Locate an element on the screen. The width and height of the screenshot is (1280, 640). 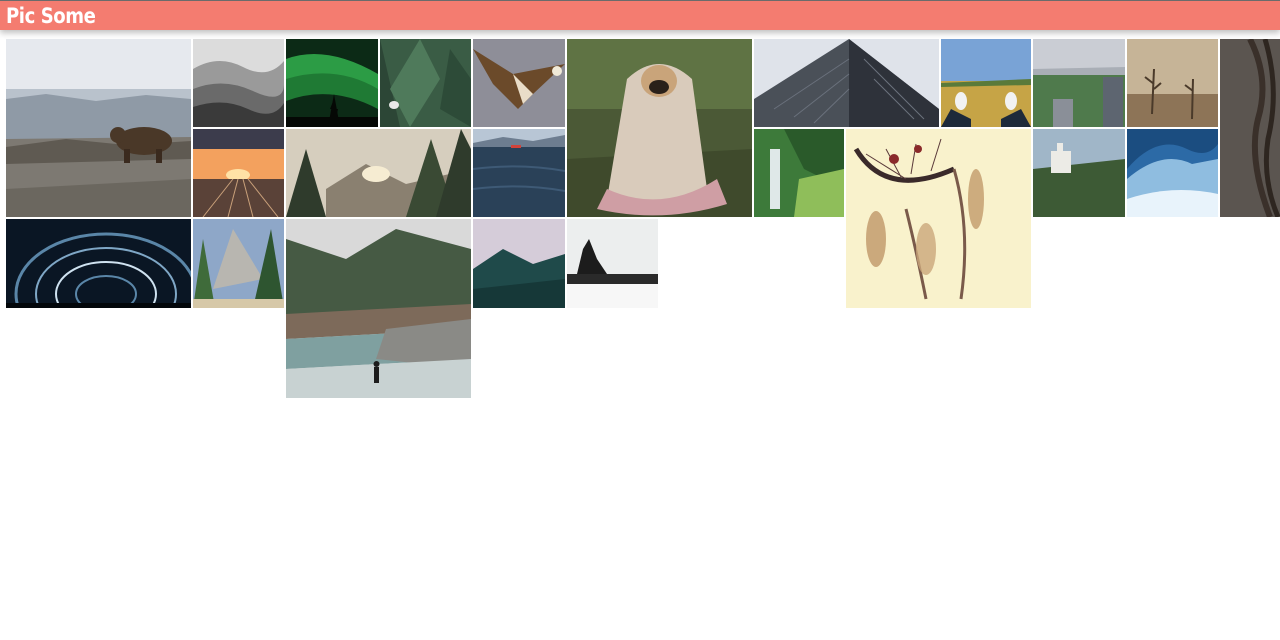
photo-city-park is located at coordinates (1079, 83).